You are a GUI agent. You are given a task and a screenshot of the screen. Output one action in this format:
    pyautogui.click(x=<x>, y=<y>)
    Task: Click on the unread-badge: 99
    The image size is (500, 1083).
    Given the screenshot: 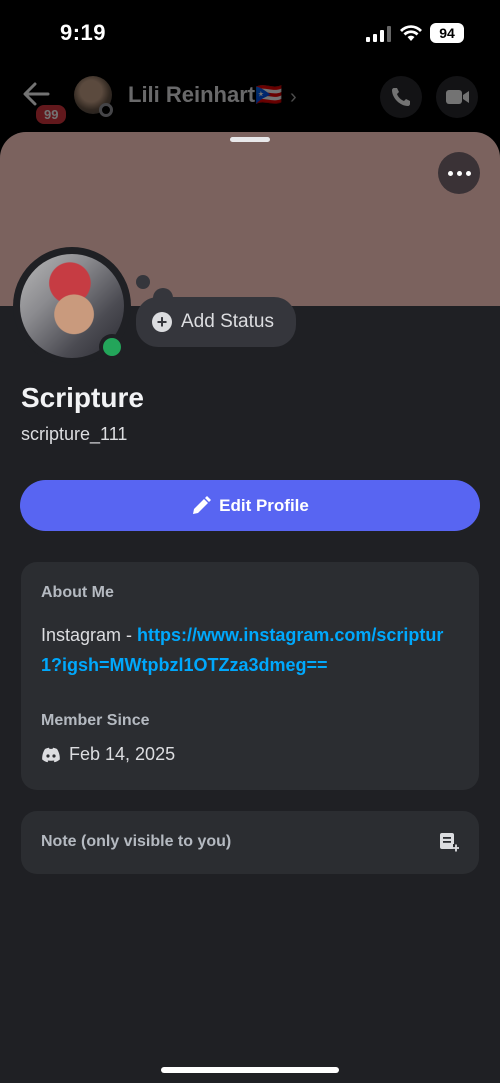 What is the action you would take?
    pyautogui.click(x=51, y=114)
    